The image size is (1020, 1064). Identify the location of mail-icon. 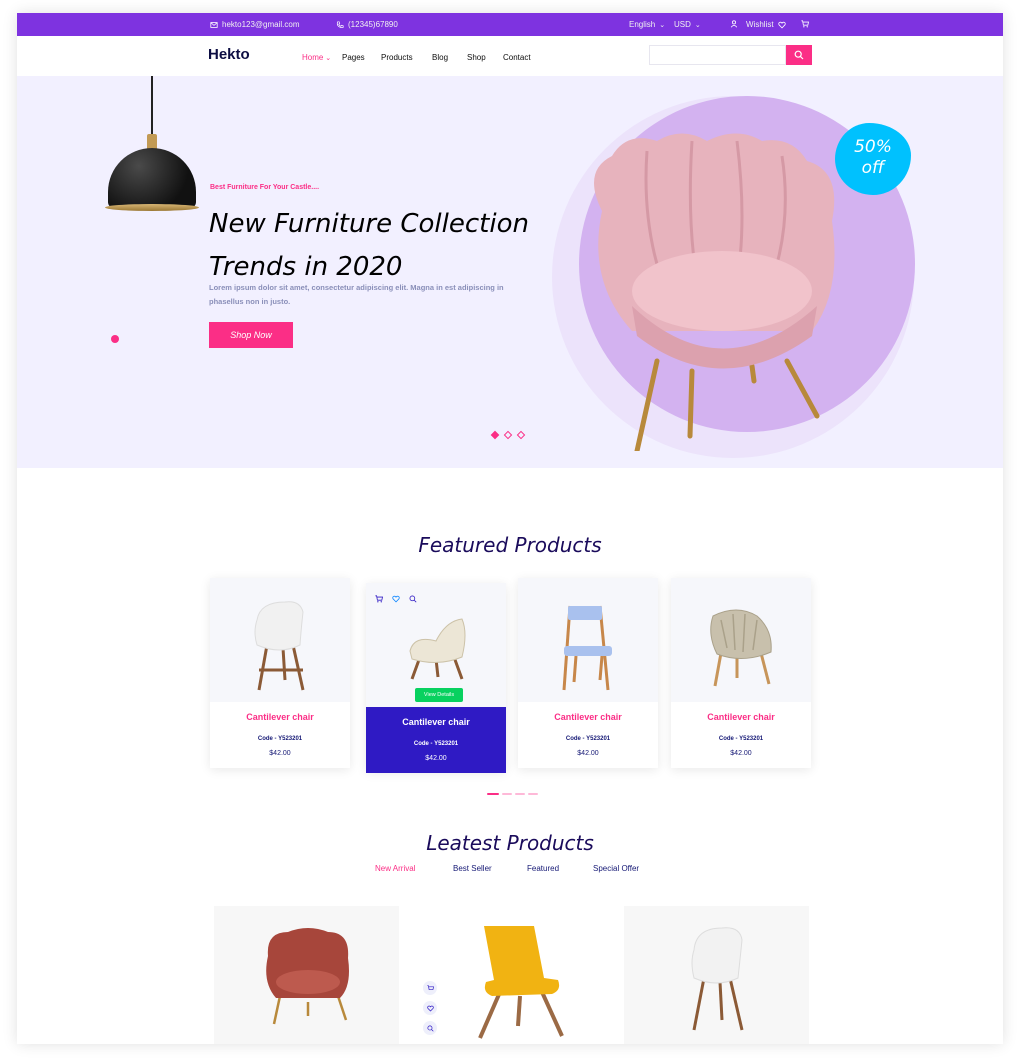
(214, 24).